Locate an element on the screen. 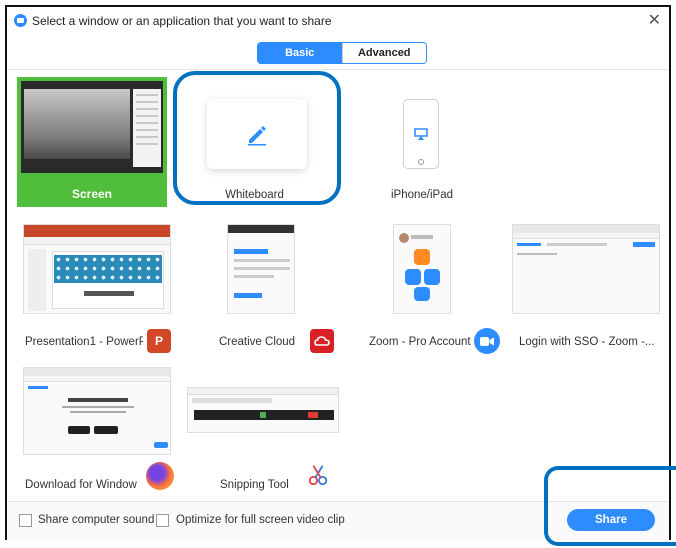 This screenshot has width=676, height=548. share-mode-tabs: Basic Advanced is located at coordinates (342, 53).